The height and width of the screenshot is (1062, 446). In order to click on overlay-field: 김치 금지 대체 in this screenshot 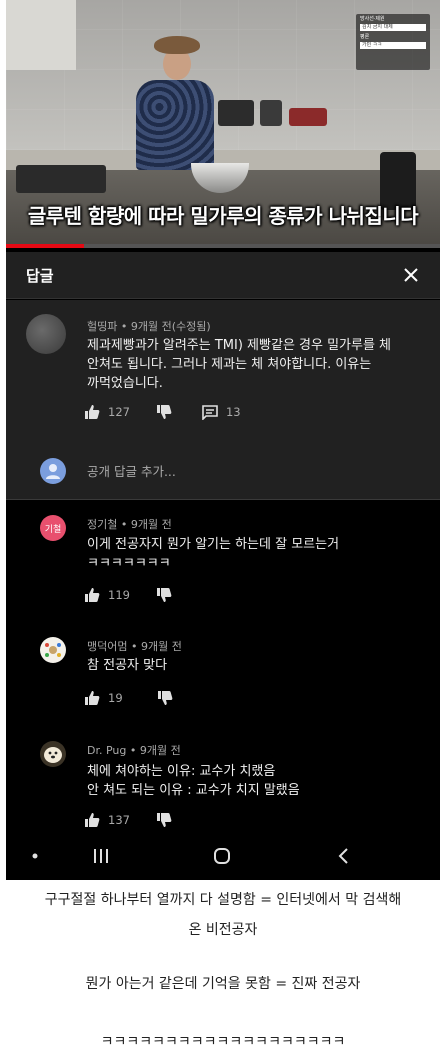, I will do `click(393, 27)`.